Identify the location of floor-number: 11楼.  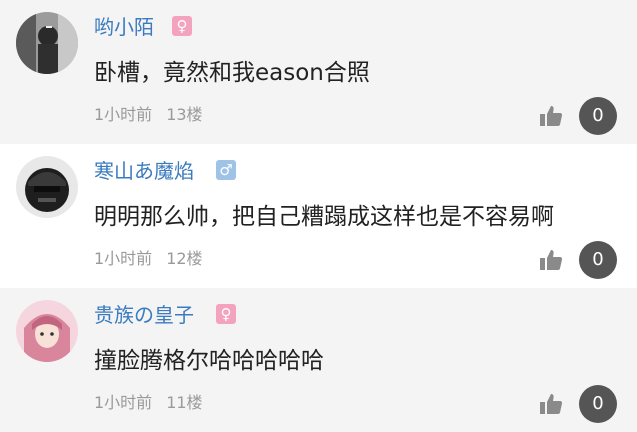
(184, 402).